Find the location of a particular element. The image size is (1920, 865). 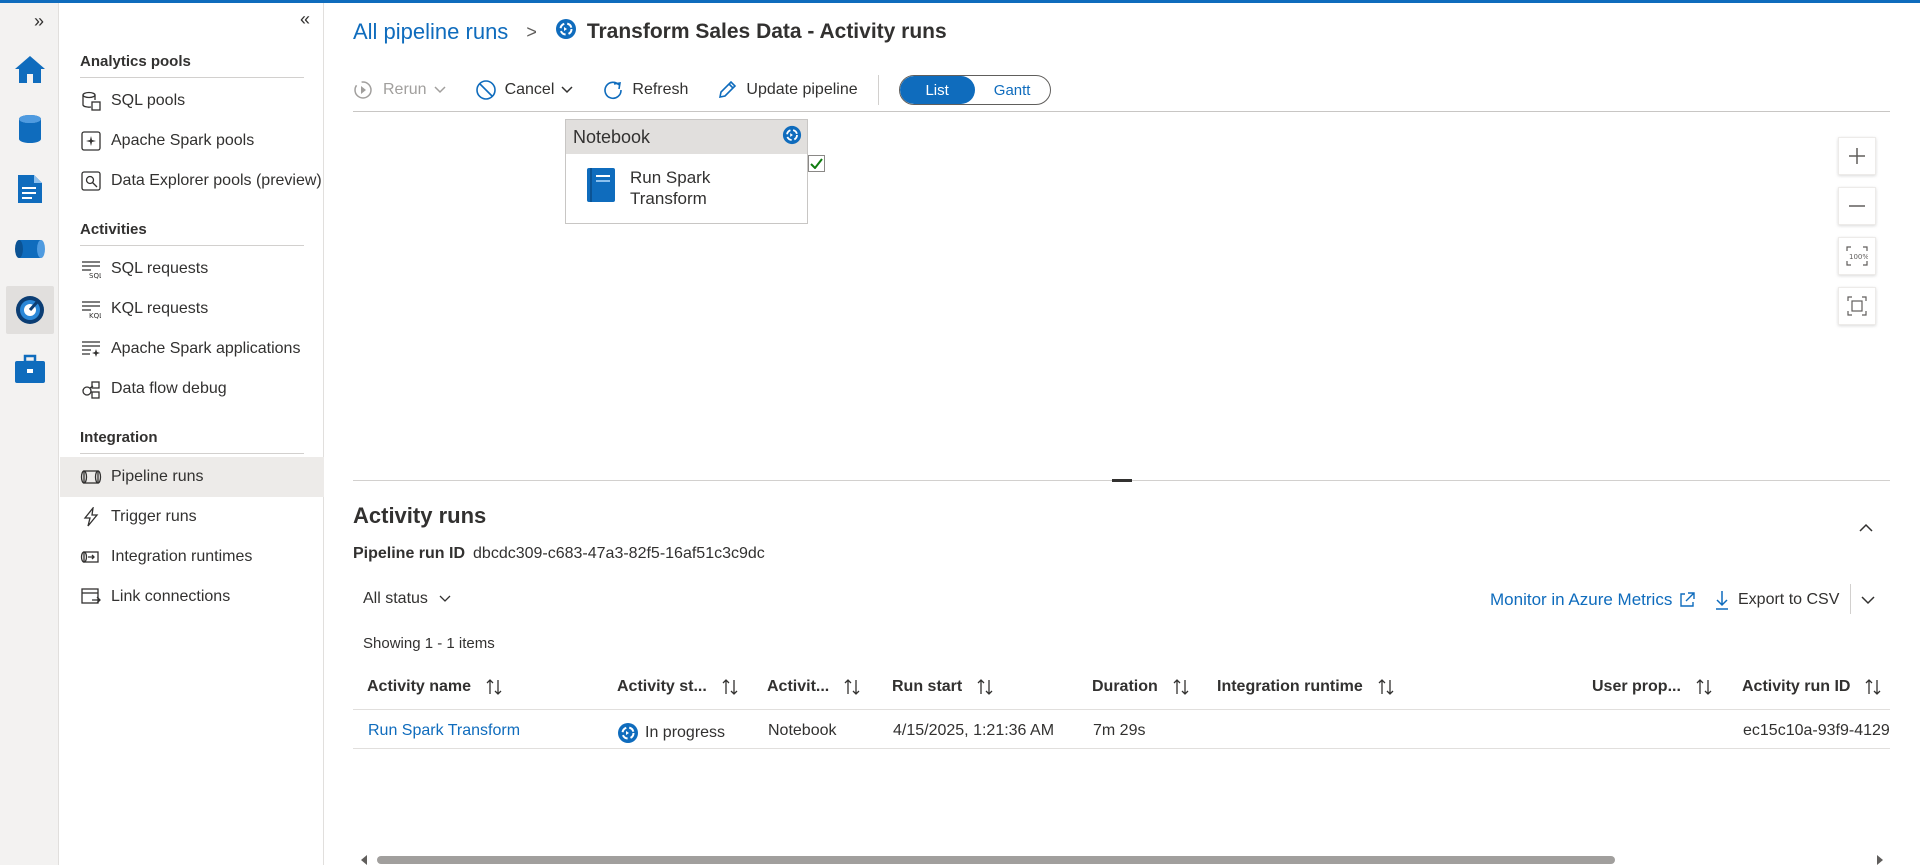

fit-to-screen-button is located at coordinates (1857, 306).